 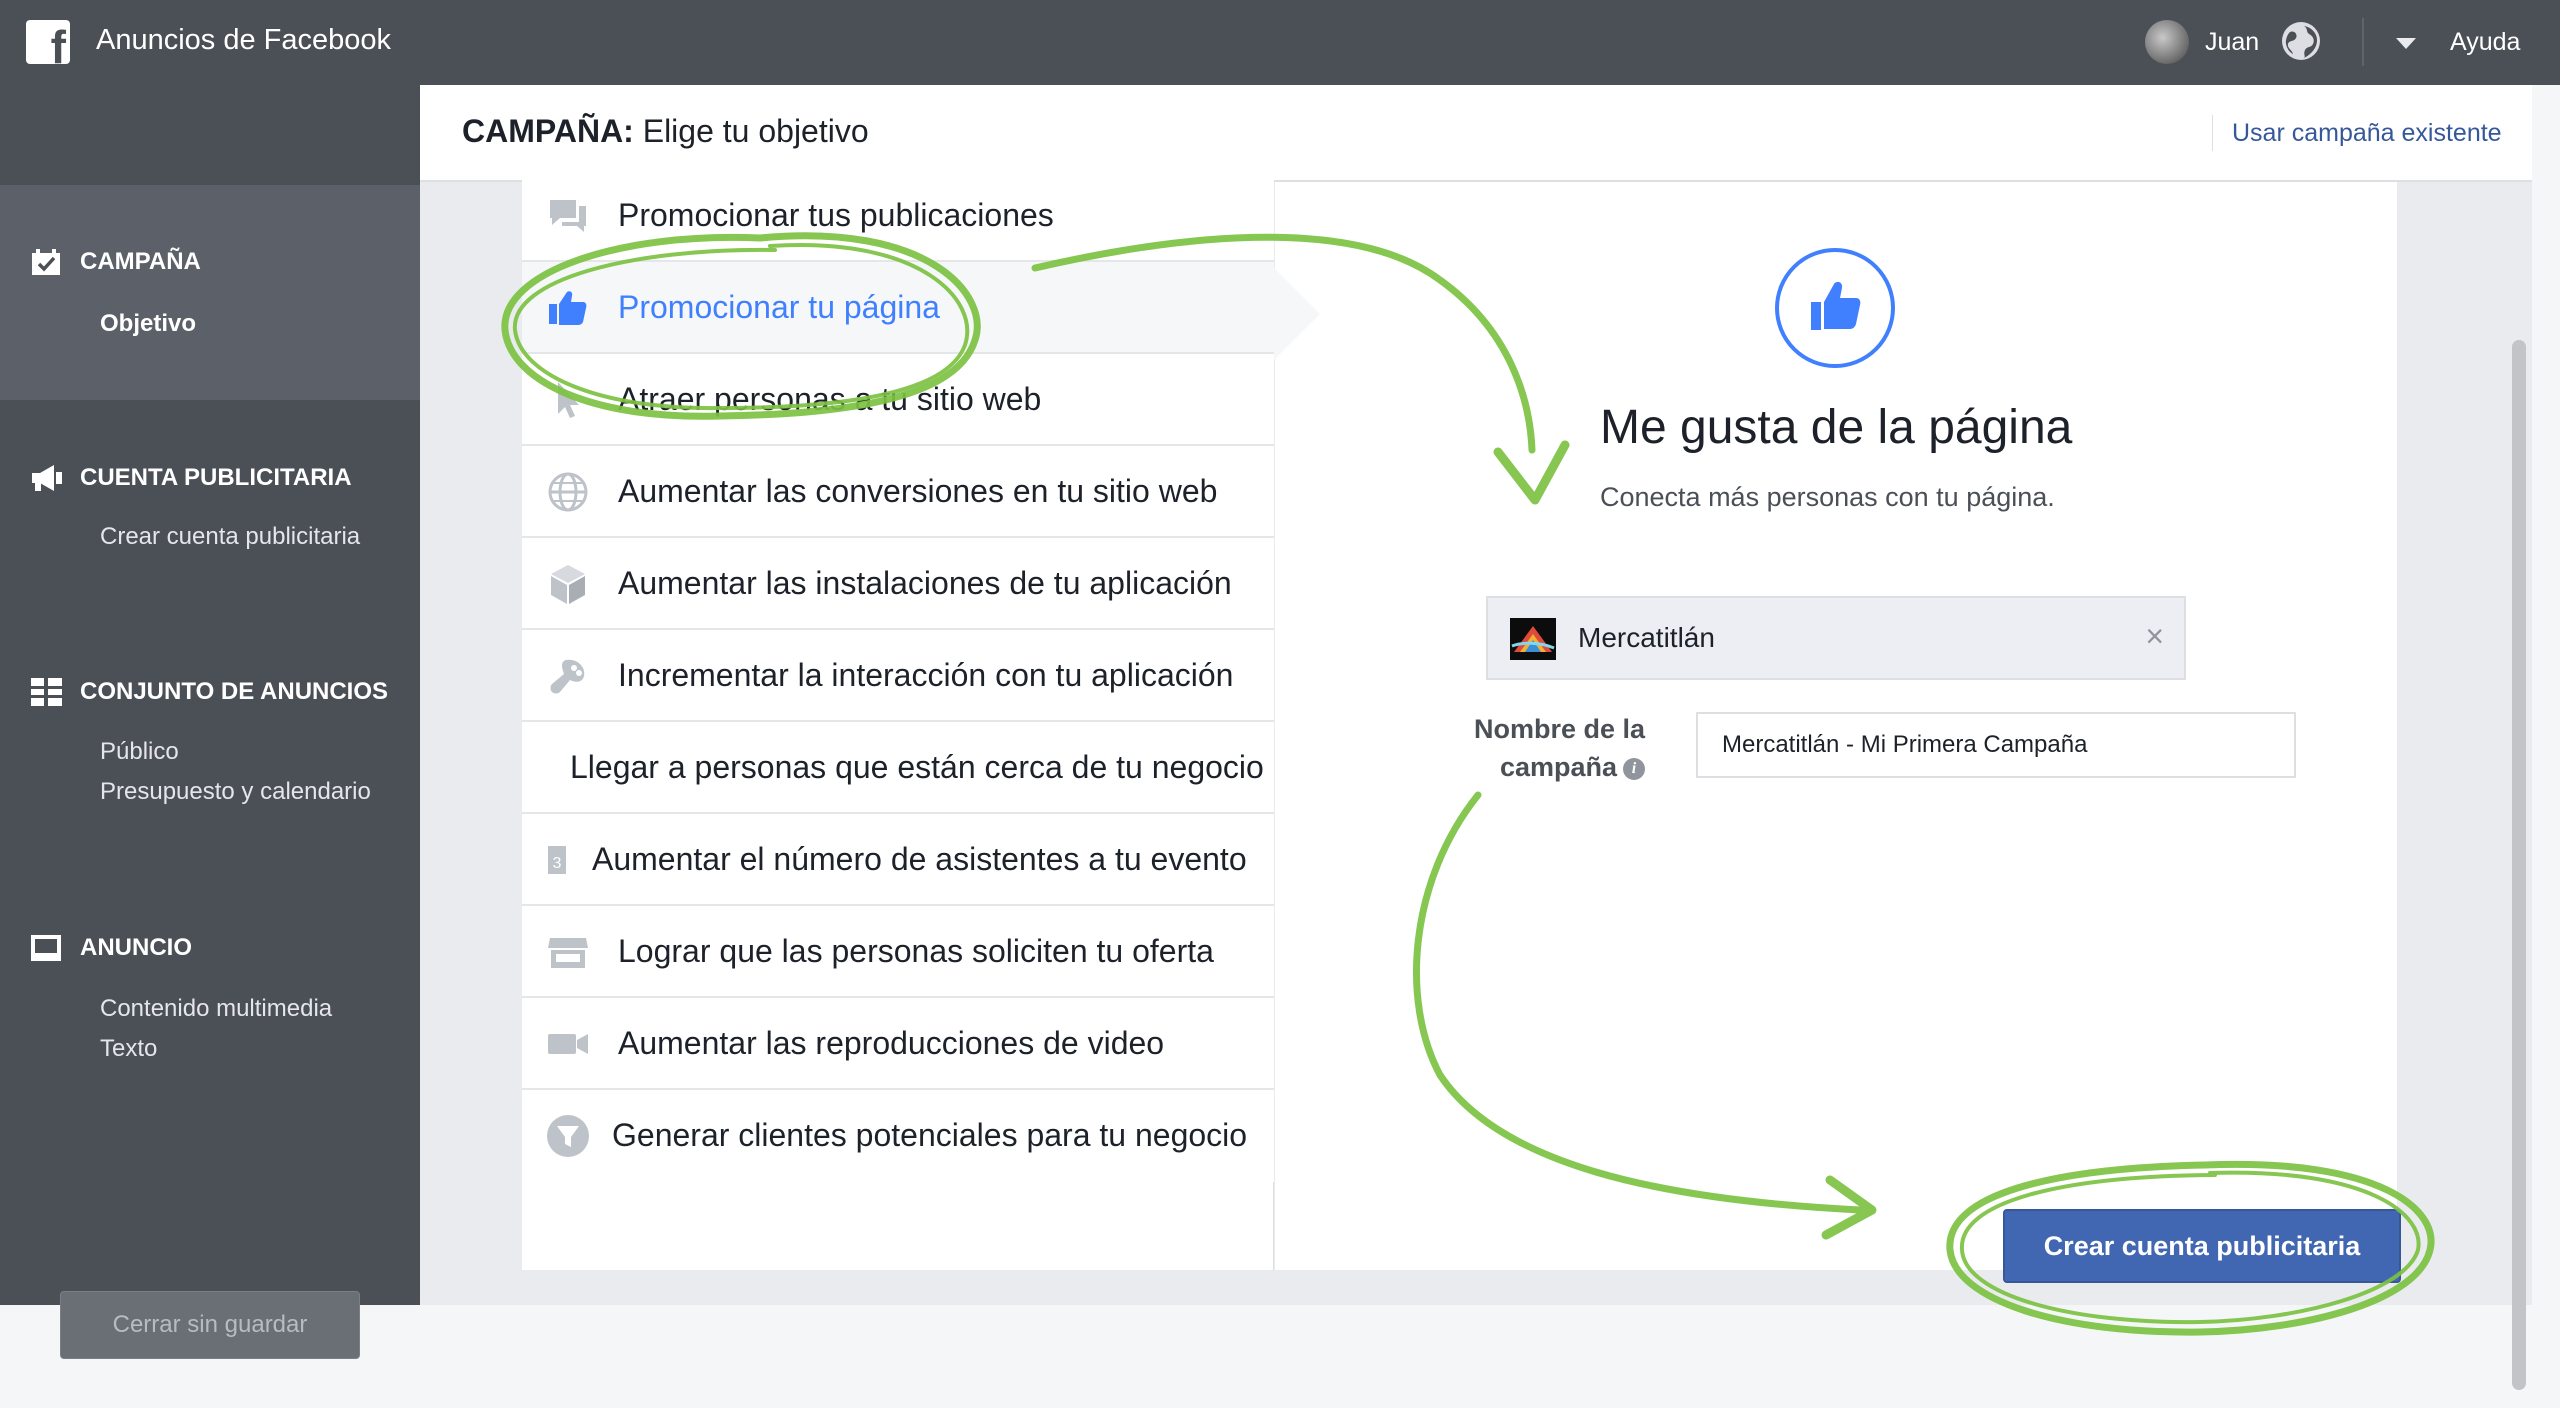 I want to click on video-camera-icon, so click(x=568, y=1044).